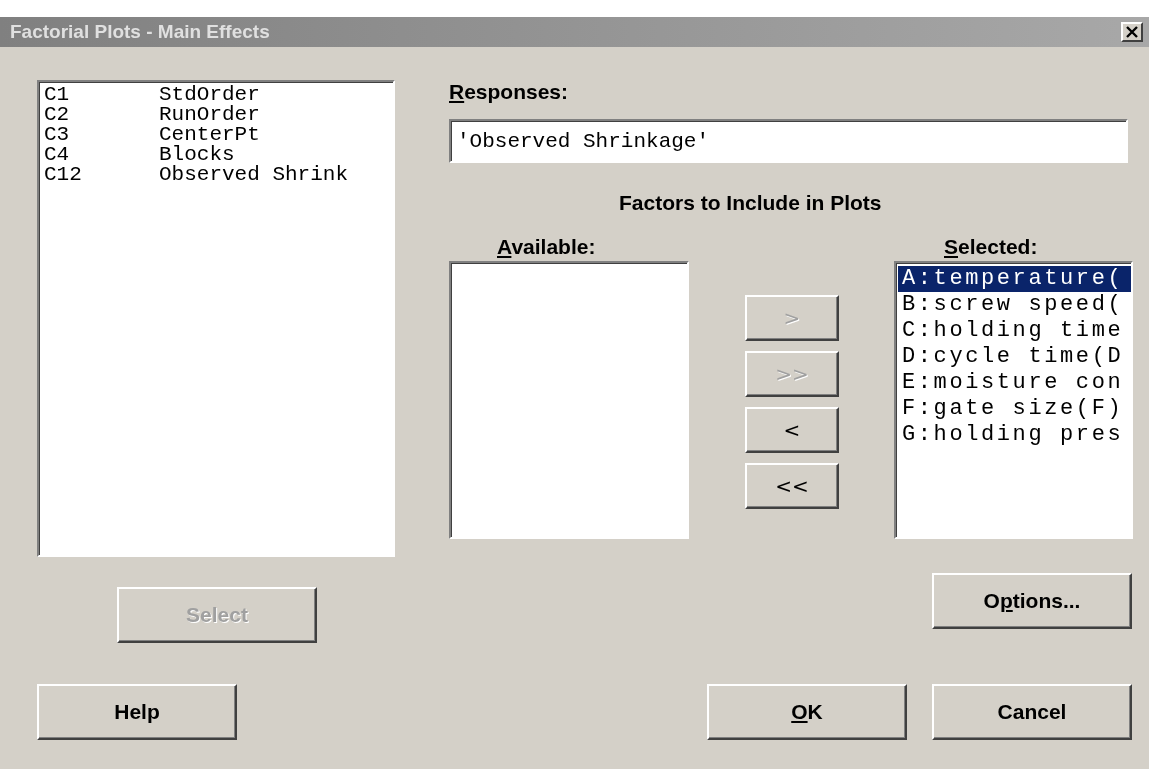 The width and height of the screenshot is (1149, 769). I want to click on factor-item: F:gate size(F), so click(1014, 409).